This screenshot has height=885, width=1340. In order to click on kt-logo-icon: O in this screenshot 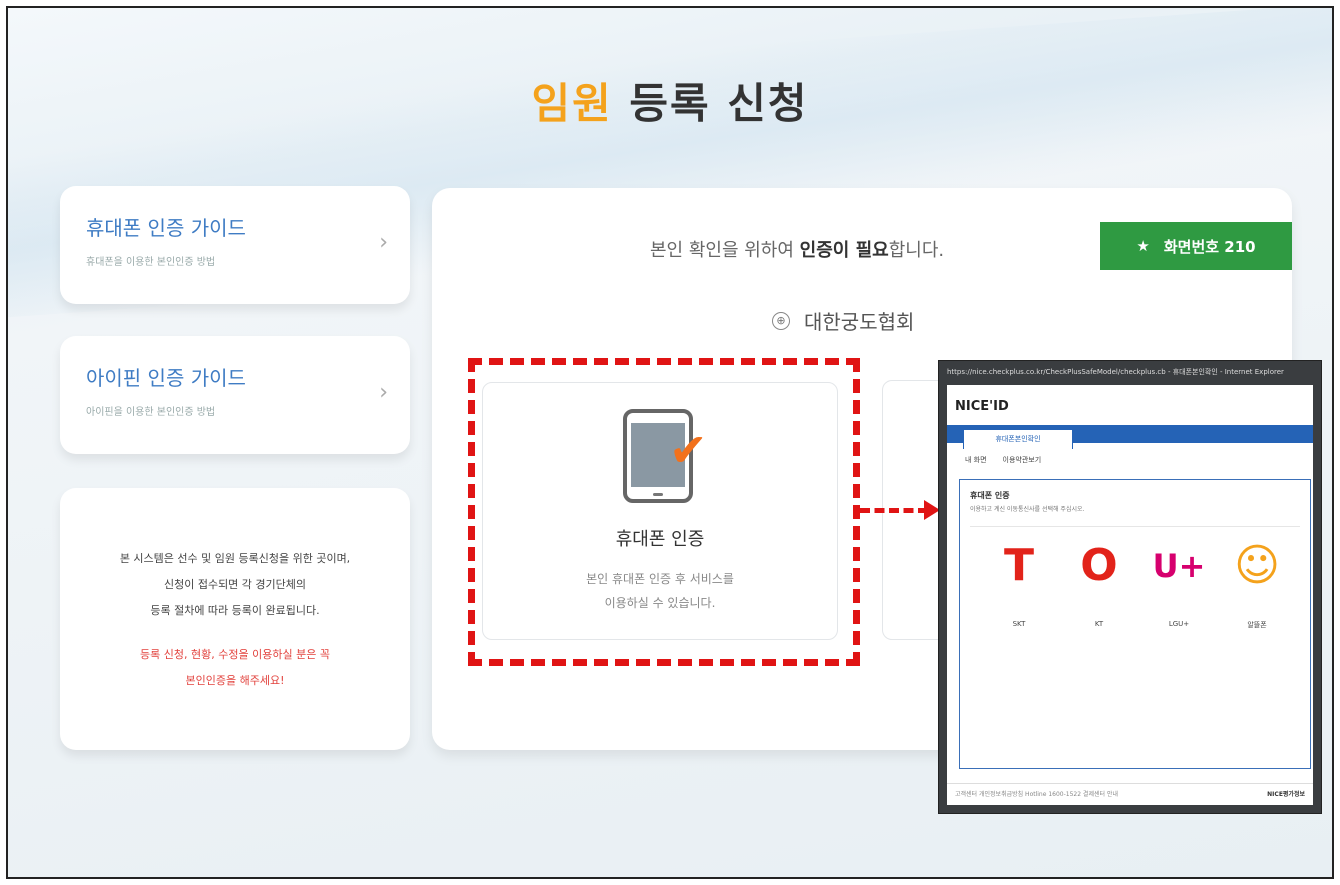, I will do `click(1099, 565)`.